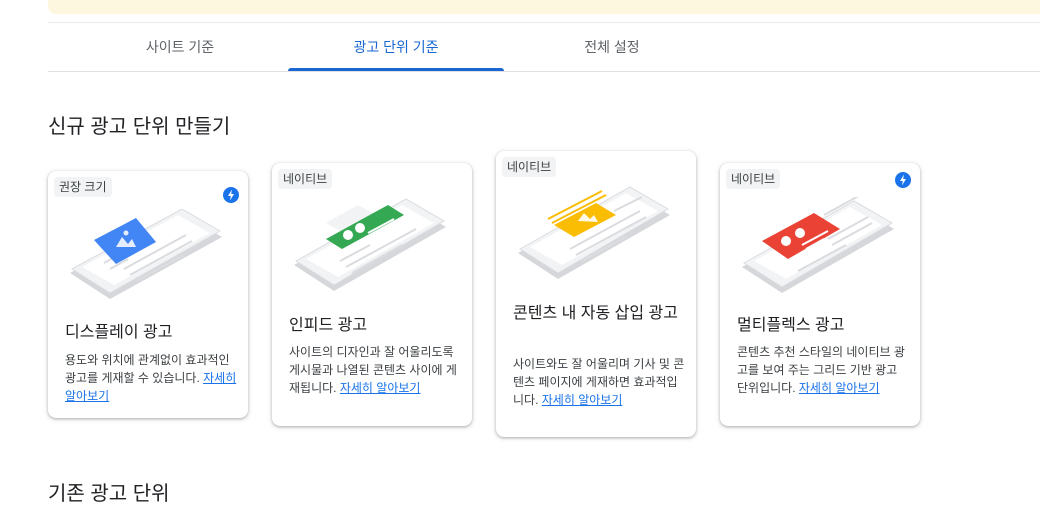 Image resolution: width=1040 pixels, height=506 pixels. I want to click on display-ad-illustration, so click(146, 254).